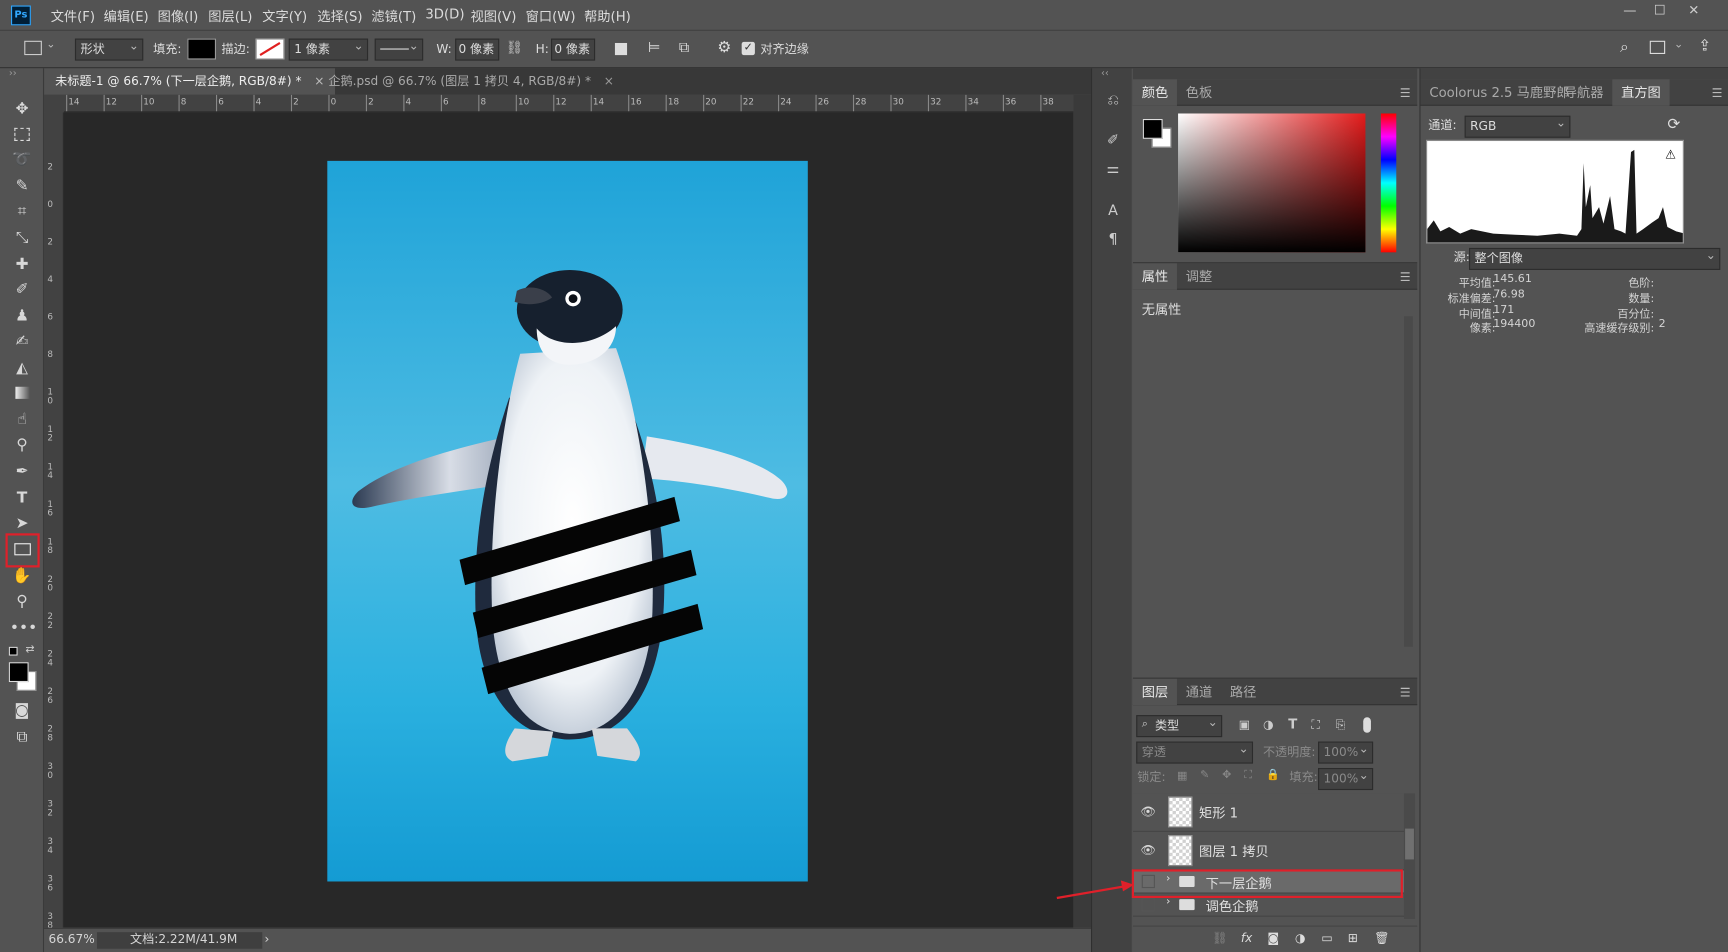 This screenshot has height=952, width=1728. What do you see at coordinates (1517, 125) in the screenshot?
I see `channel-select: RGB` at bounding box center [1517, 125].